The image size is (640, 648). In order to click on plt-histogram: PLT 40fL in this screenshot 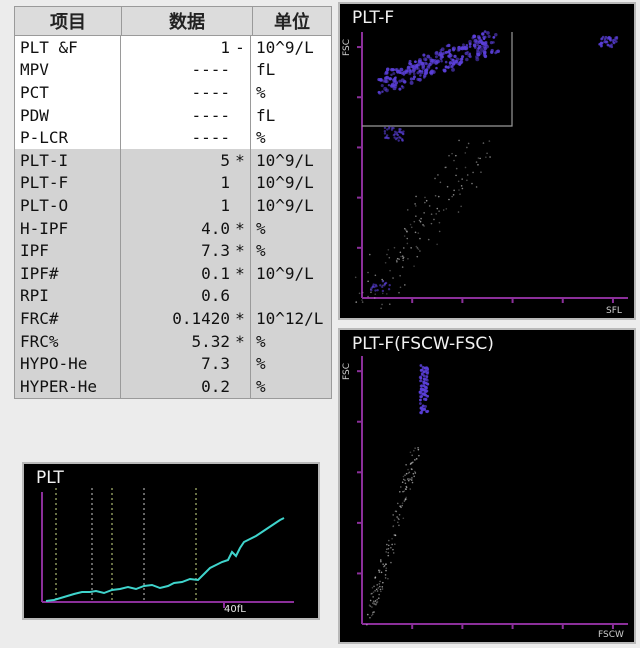, I will do `click(171, 541)`.